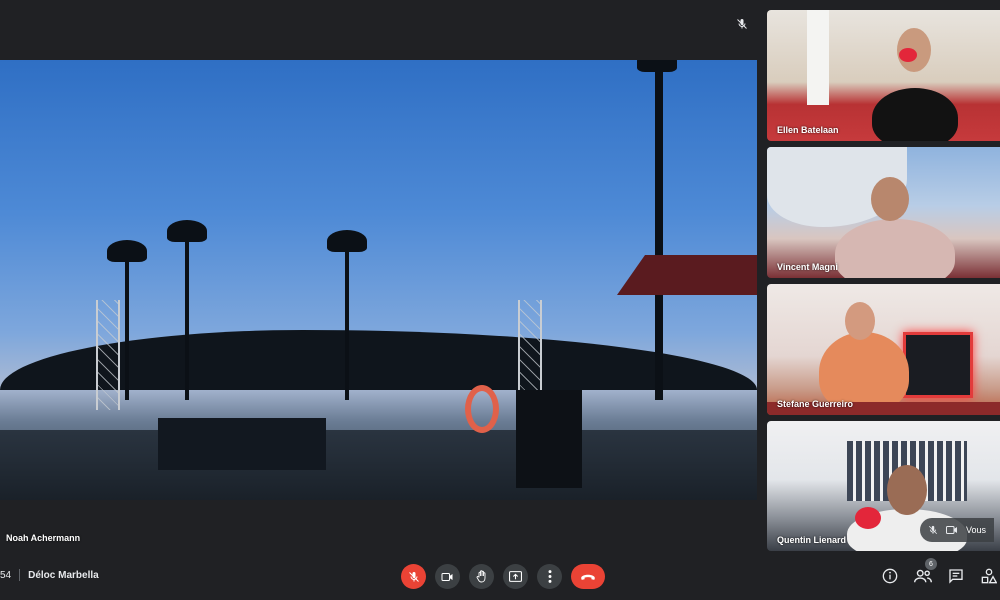 The height and width of the screenshot is (600, 1000). I want to click on participant-tile: Stefane Guerreiro, so click(883, 349).